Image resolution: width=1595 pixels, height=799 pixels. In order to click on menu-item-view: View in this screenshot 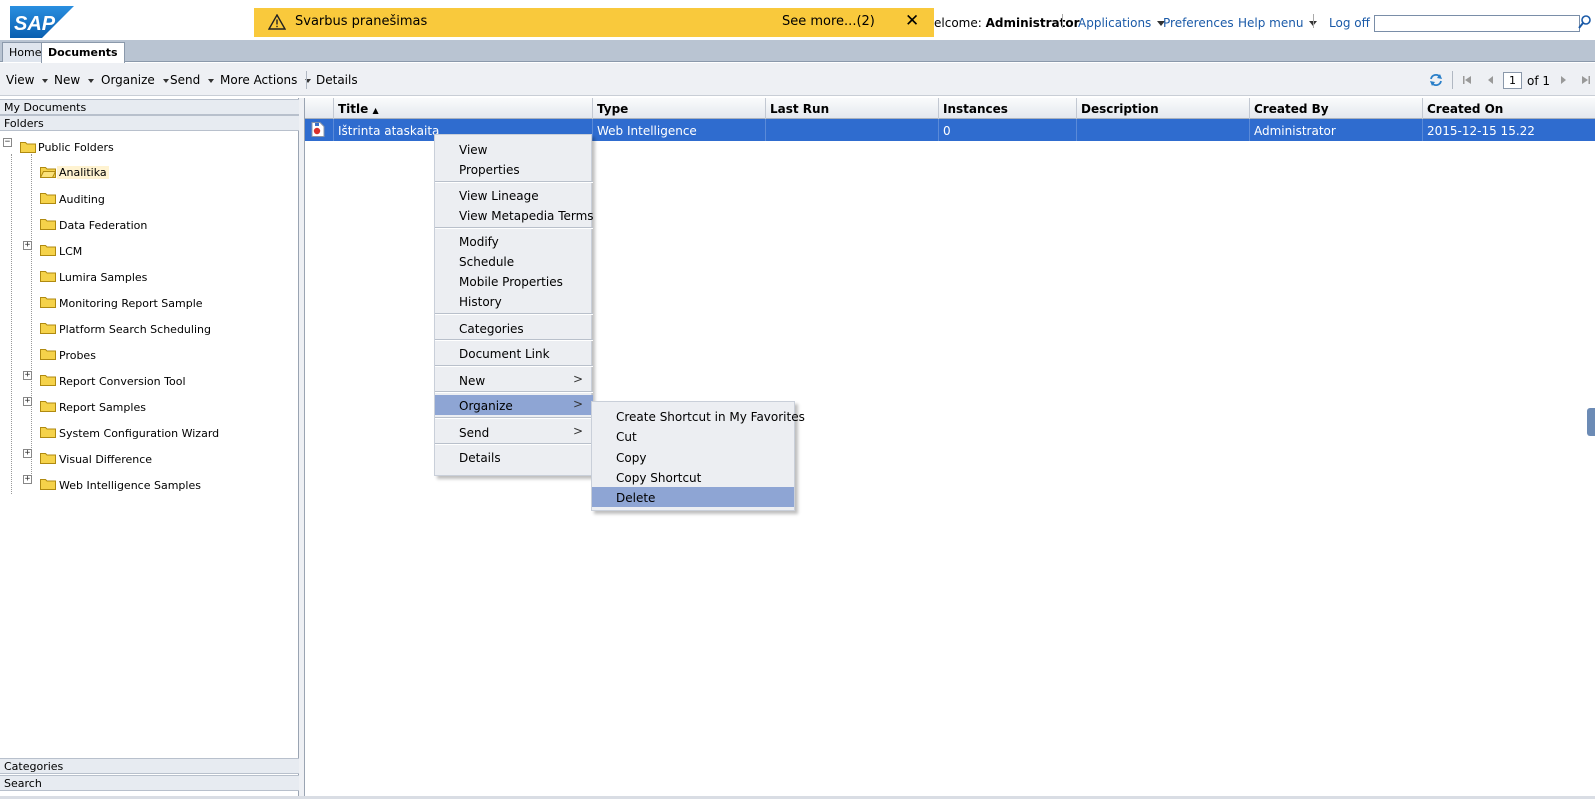, I will do `click(514, 149)`.